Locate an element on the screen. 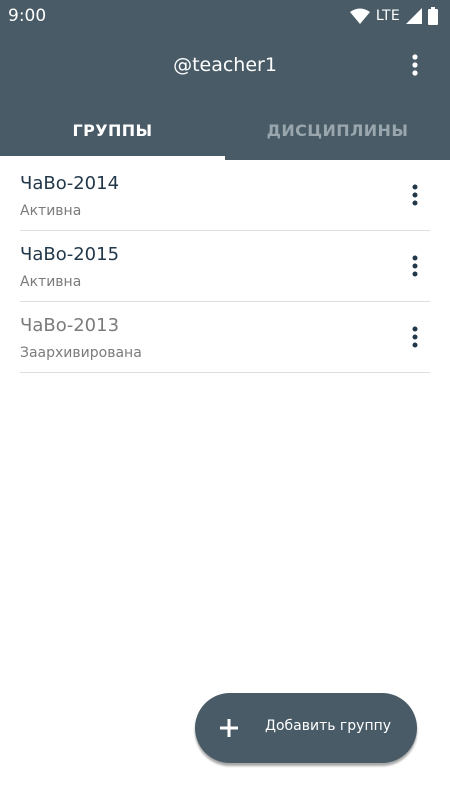  add-group-button: Добавить группу is located at coordinates (306, 728).